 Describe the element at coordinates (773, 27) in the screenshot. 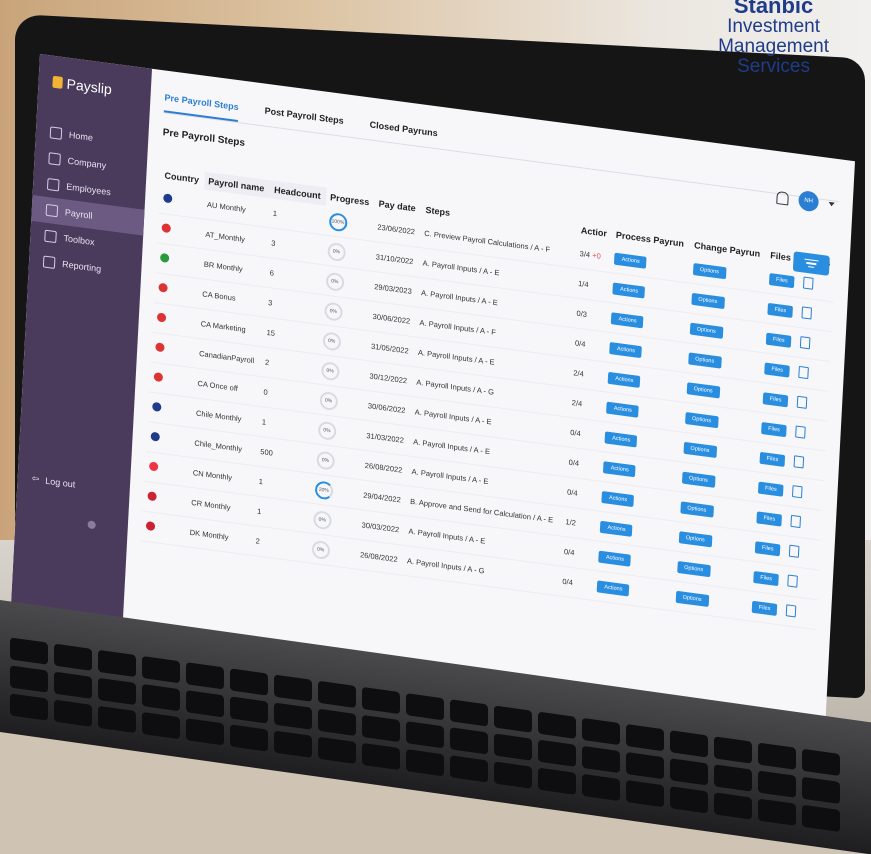

I see `watermark-line2: Investment` at that location.